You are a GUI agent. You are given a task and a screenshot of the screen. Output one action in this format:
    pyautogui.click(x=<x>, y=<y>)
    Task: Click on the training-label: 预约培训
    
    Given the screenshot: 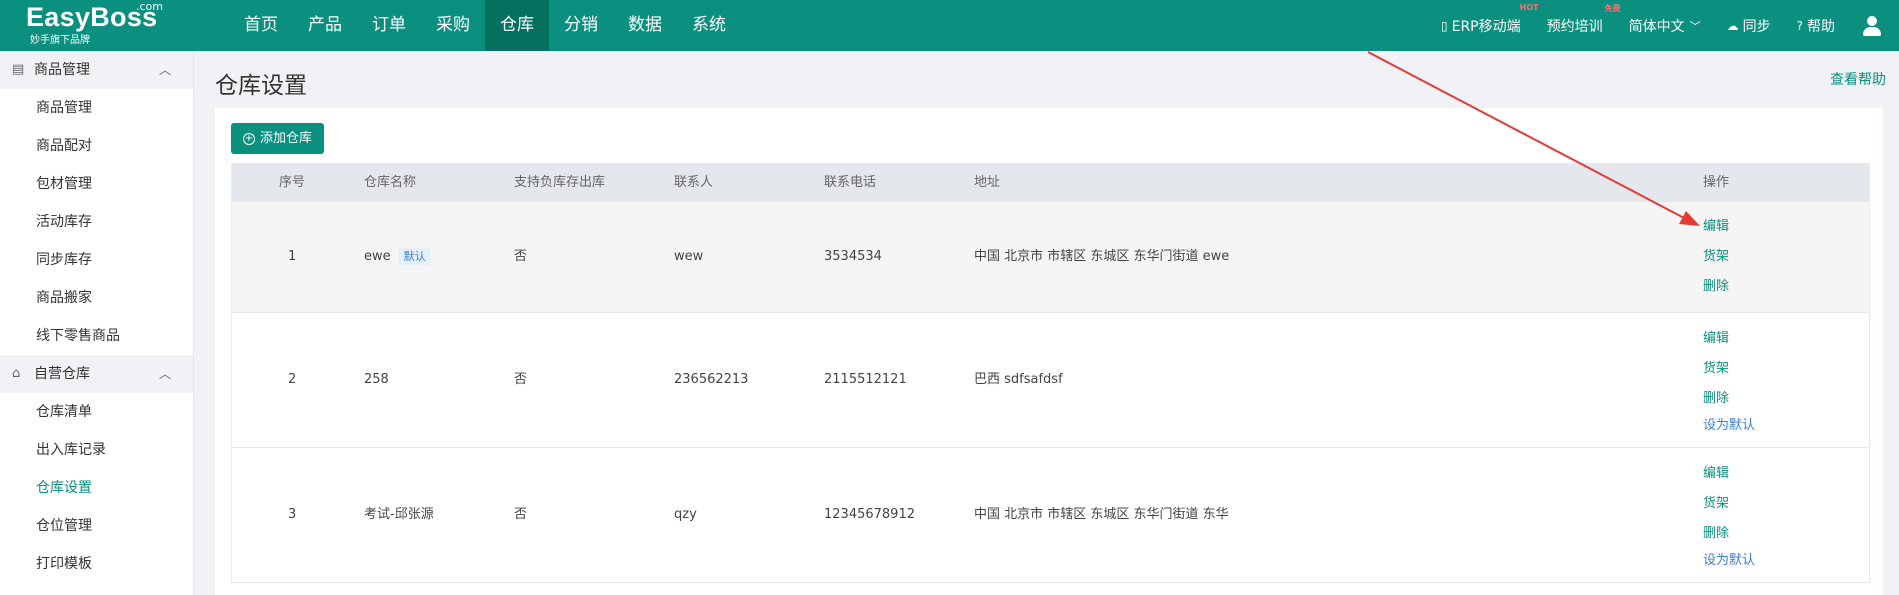 What is the action you would take?
    pyautogui.click(x=1574, y=26)
    